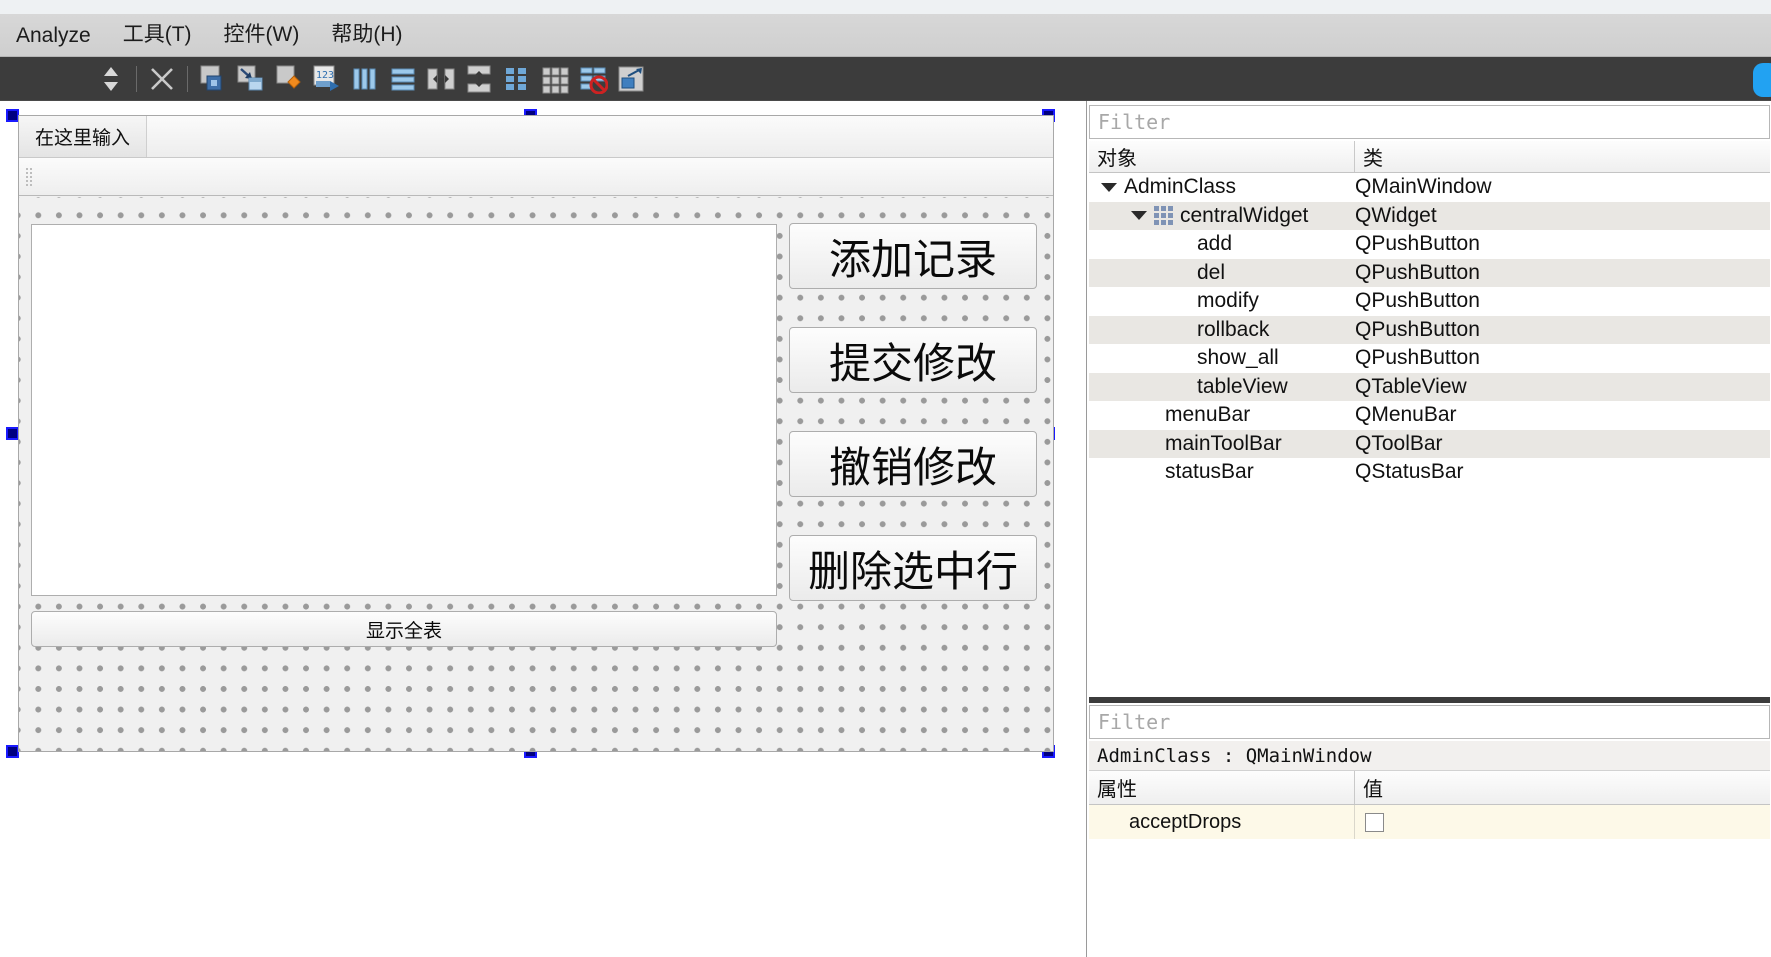 The width and height of the screenshot is (1771, 957). I want to click on edit-widgets-icon, so click(213, 79).